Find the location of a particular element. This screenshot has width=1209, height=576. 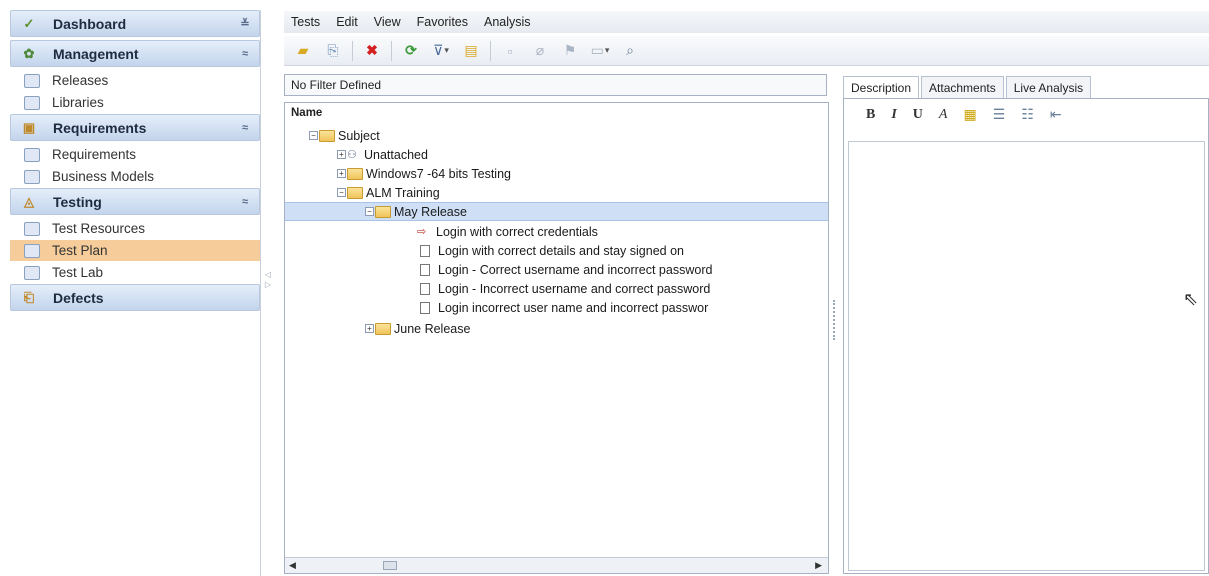

delete-icon: ✖ is located at coordinates (372, 51).